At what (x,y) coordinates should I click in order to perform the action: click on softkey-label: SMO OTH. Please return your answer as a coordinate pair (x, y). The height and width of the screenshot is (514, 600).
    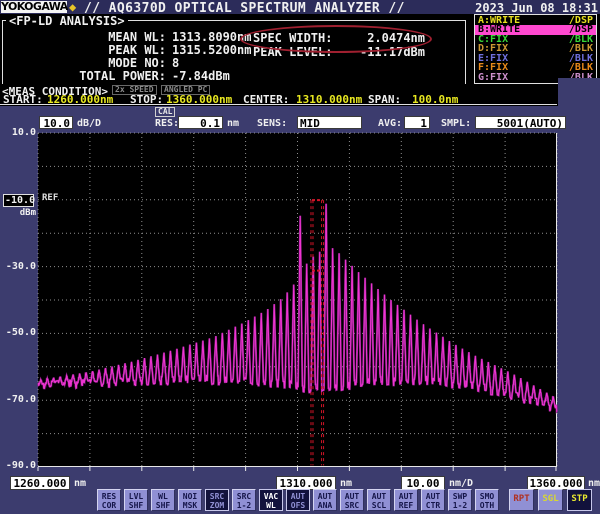
    Looking at the image, I should click on (487, 501).